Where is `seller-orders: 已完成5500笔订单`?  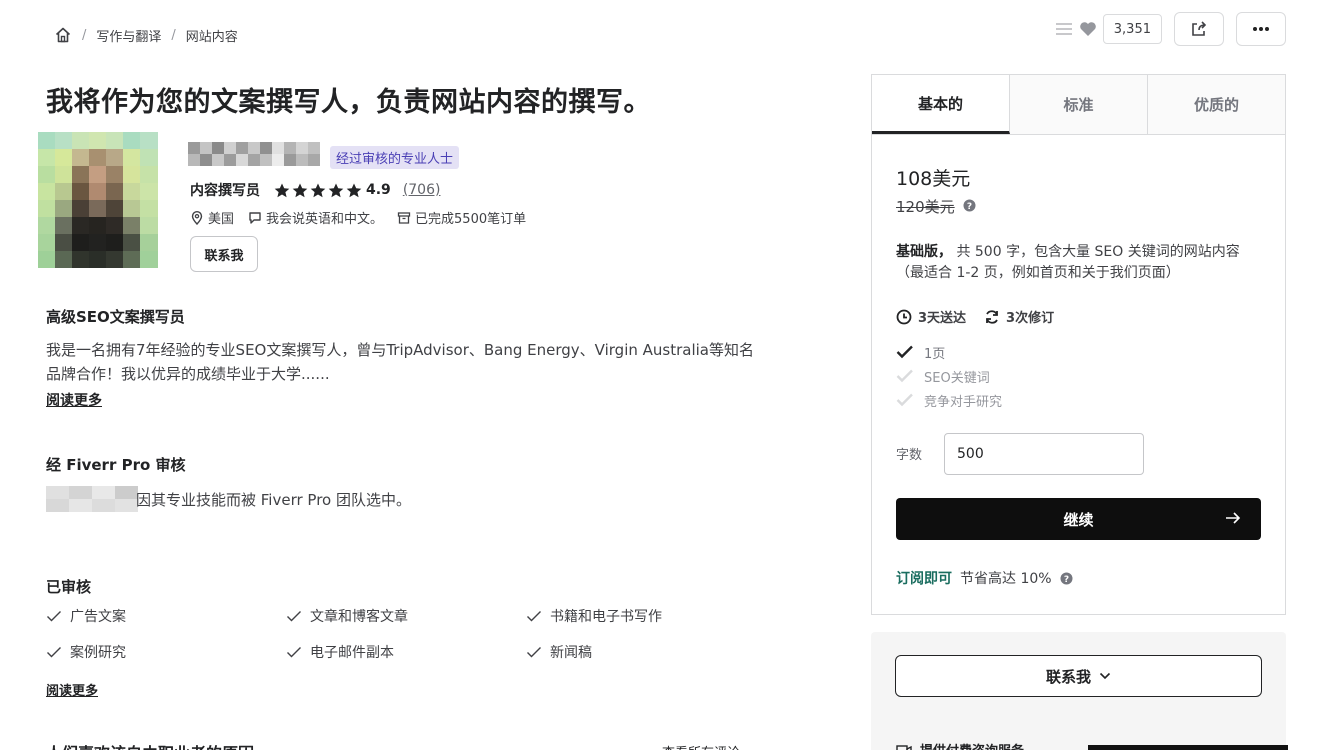 seller-orders: 已完成5500笔订单 is located at coordinates (461, 217).